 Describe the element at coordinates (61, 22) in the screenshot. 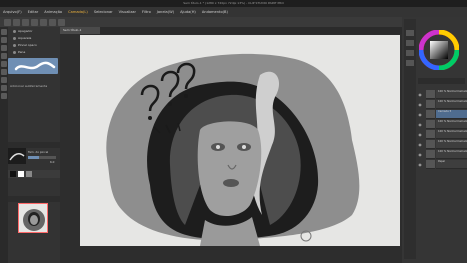

I see `transform-icon` at that location.